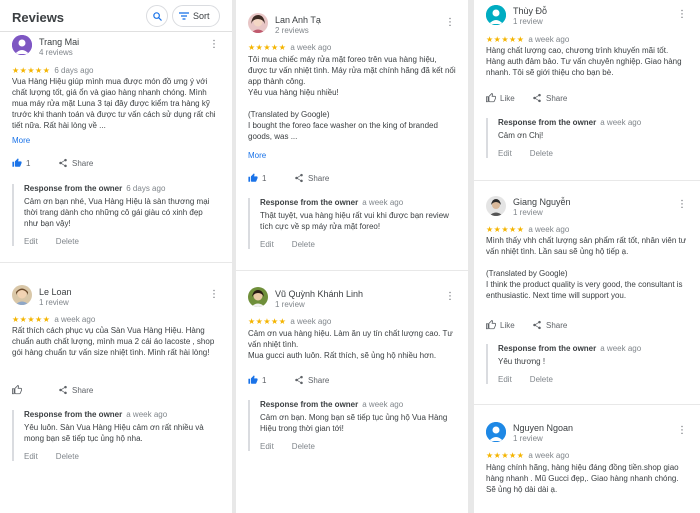 The width and height of the screenshot is (700, 513). I want to click on sort-button: Sort, so click(196, 16).